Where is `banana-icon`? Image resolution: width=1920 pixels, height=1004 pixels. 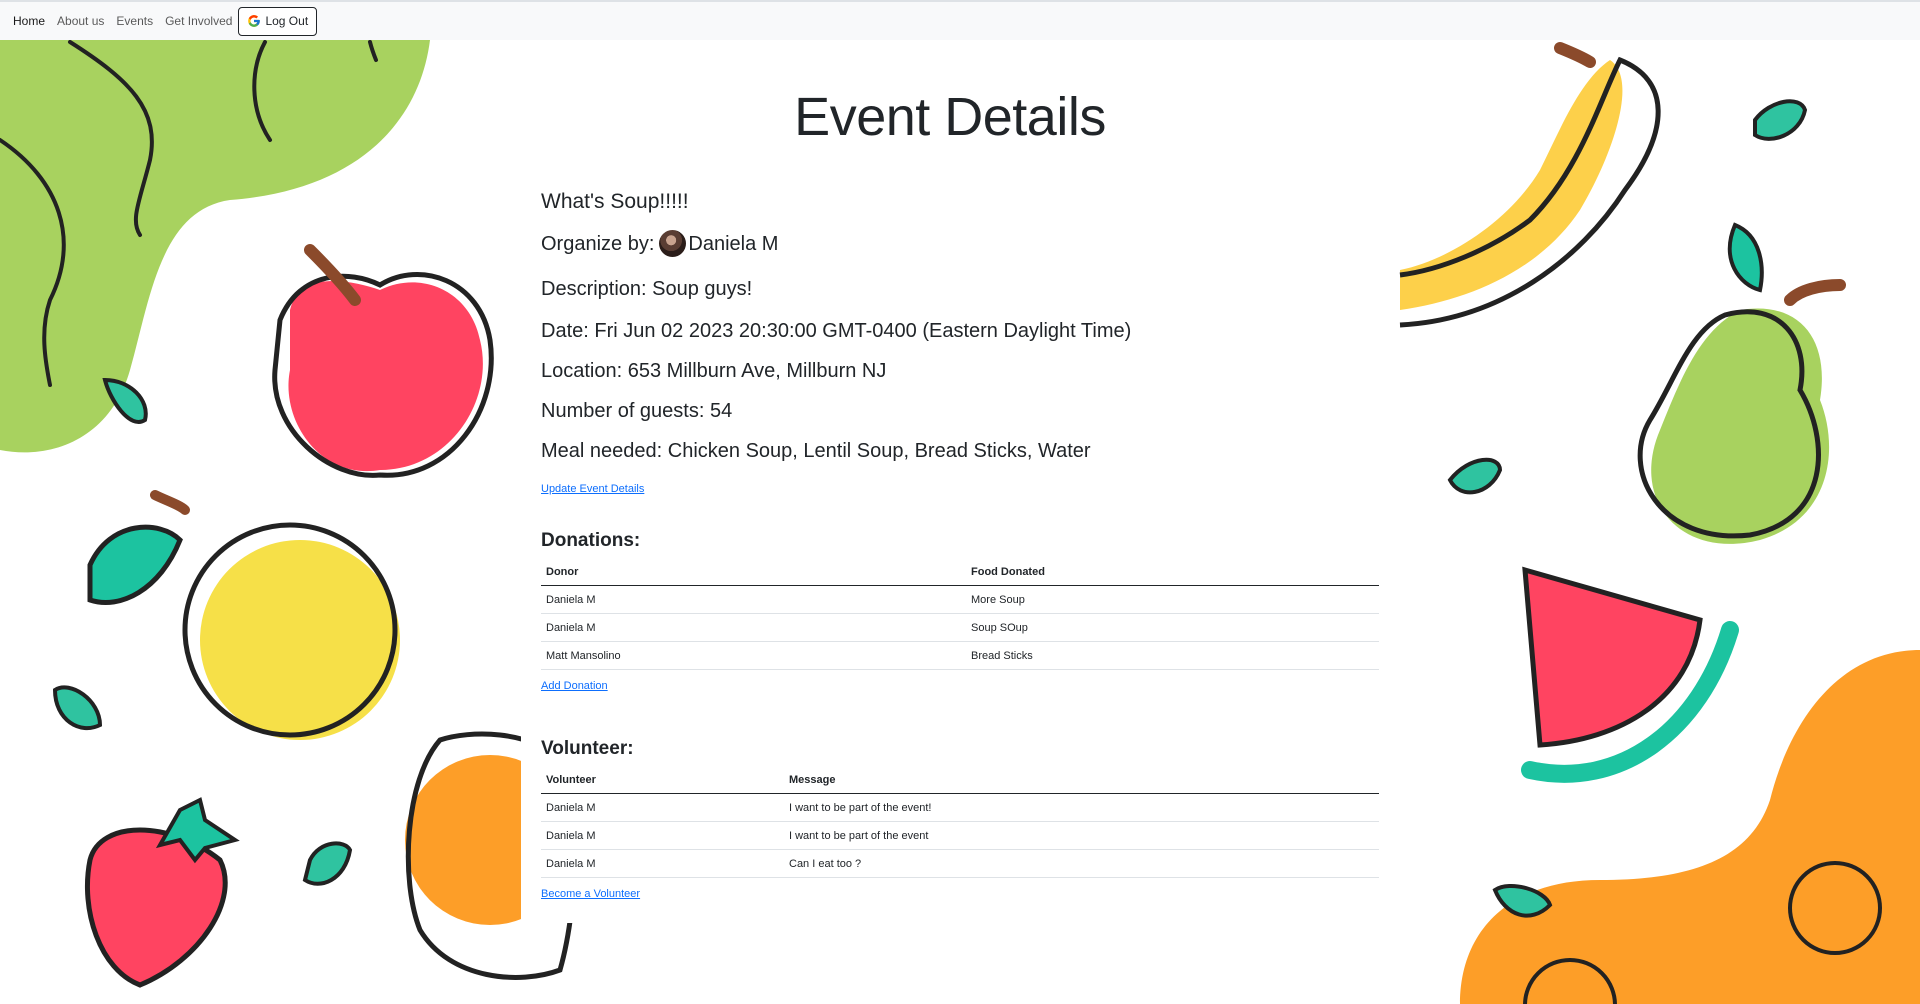
banana-icon is located at coordinates (1530, 185).